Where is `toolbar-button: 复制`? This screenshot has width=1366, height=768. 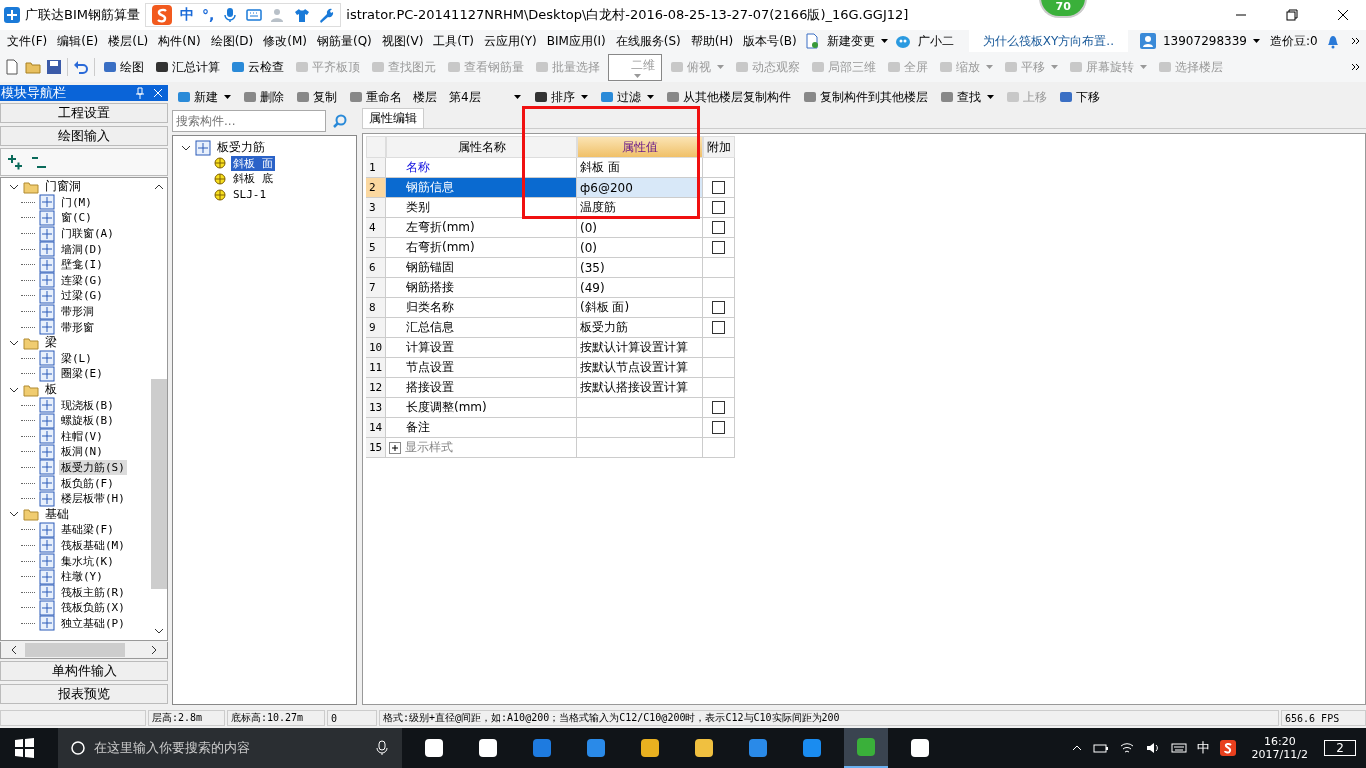
toolbar-button: 复制 is located at coordinates (316, 97).